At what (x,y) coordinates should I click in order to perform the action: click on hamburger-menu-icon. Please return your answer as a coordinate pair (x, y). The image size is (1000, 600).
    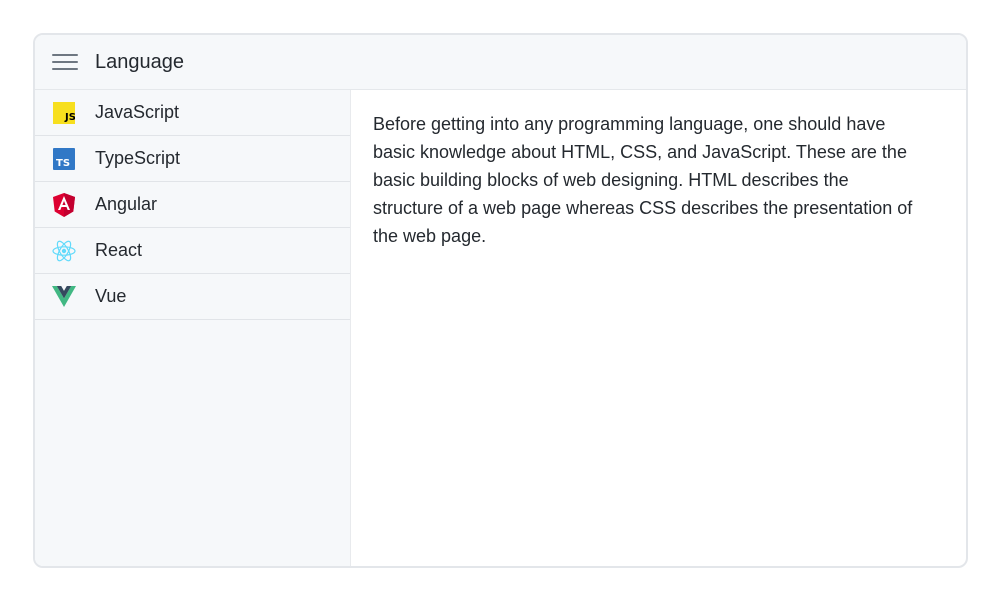
    Looking at the image, I should click on (65, 62).